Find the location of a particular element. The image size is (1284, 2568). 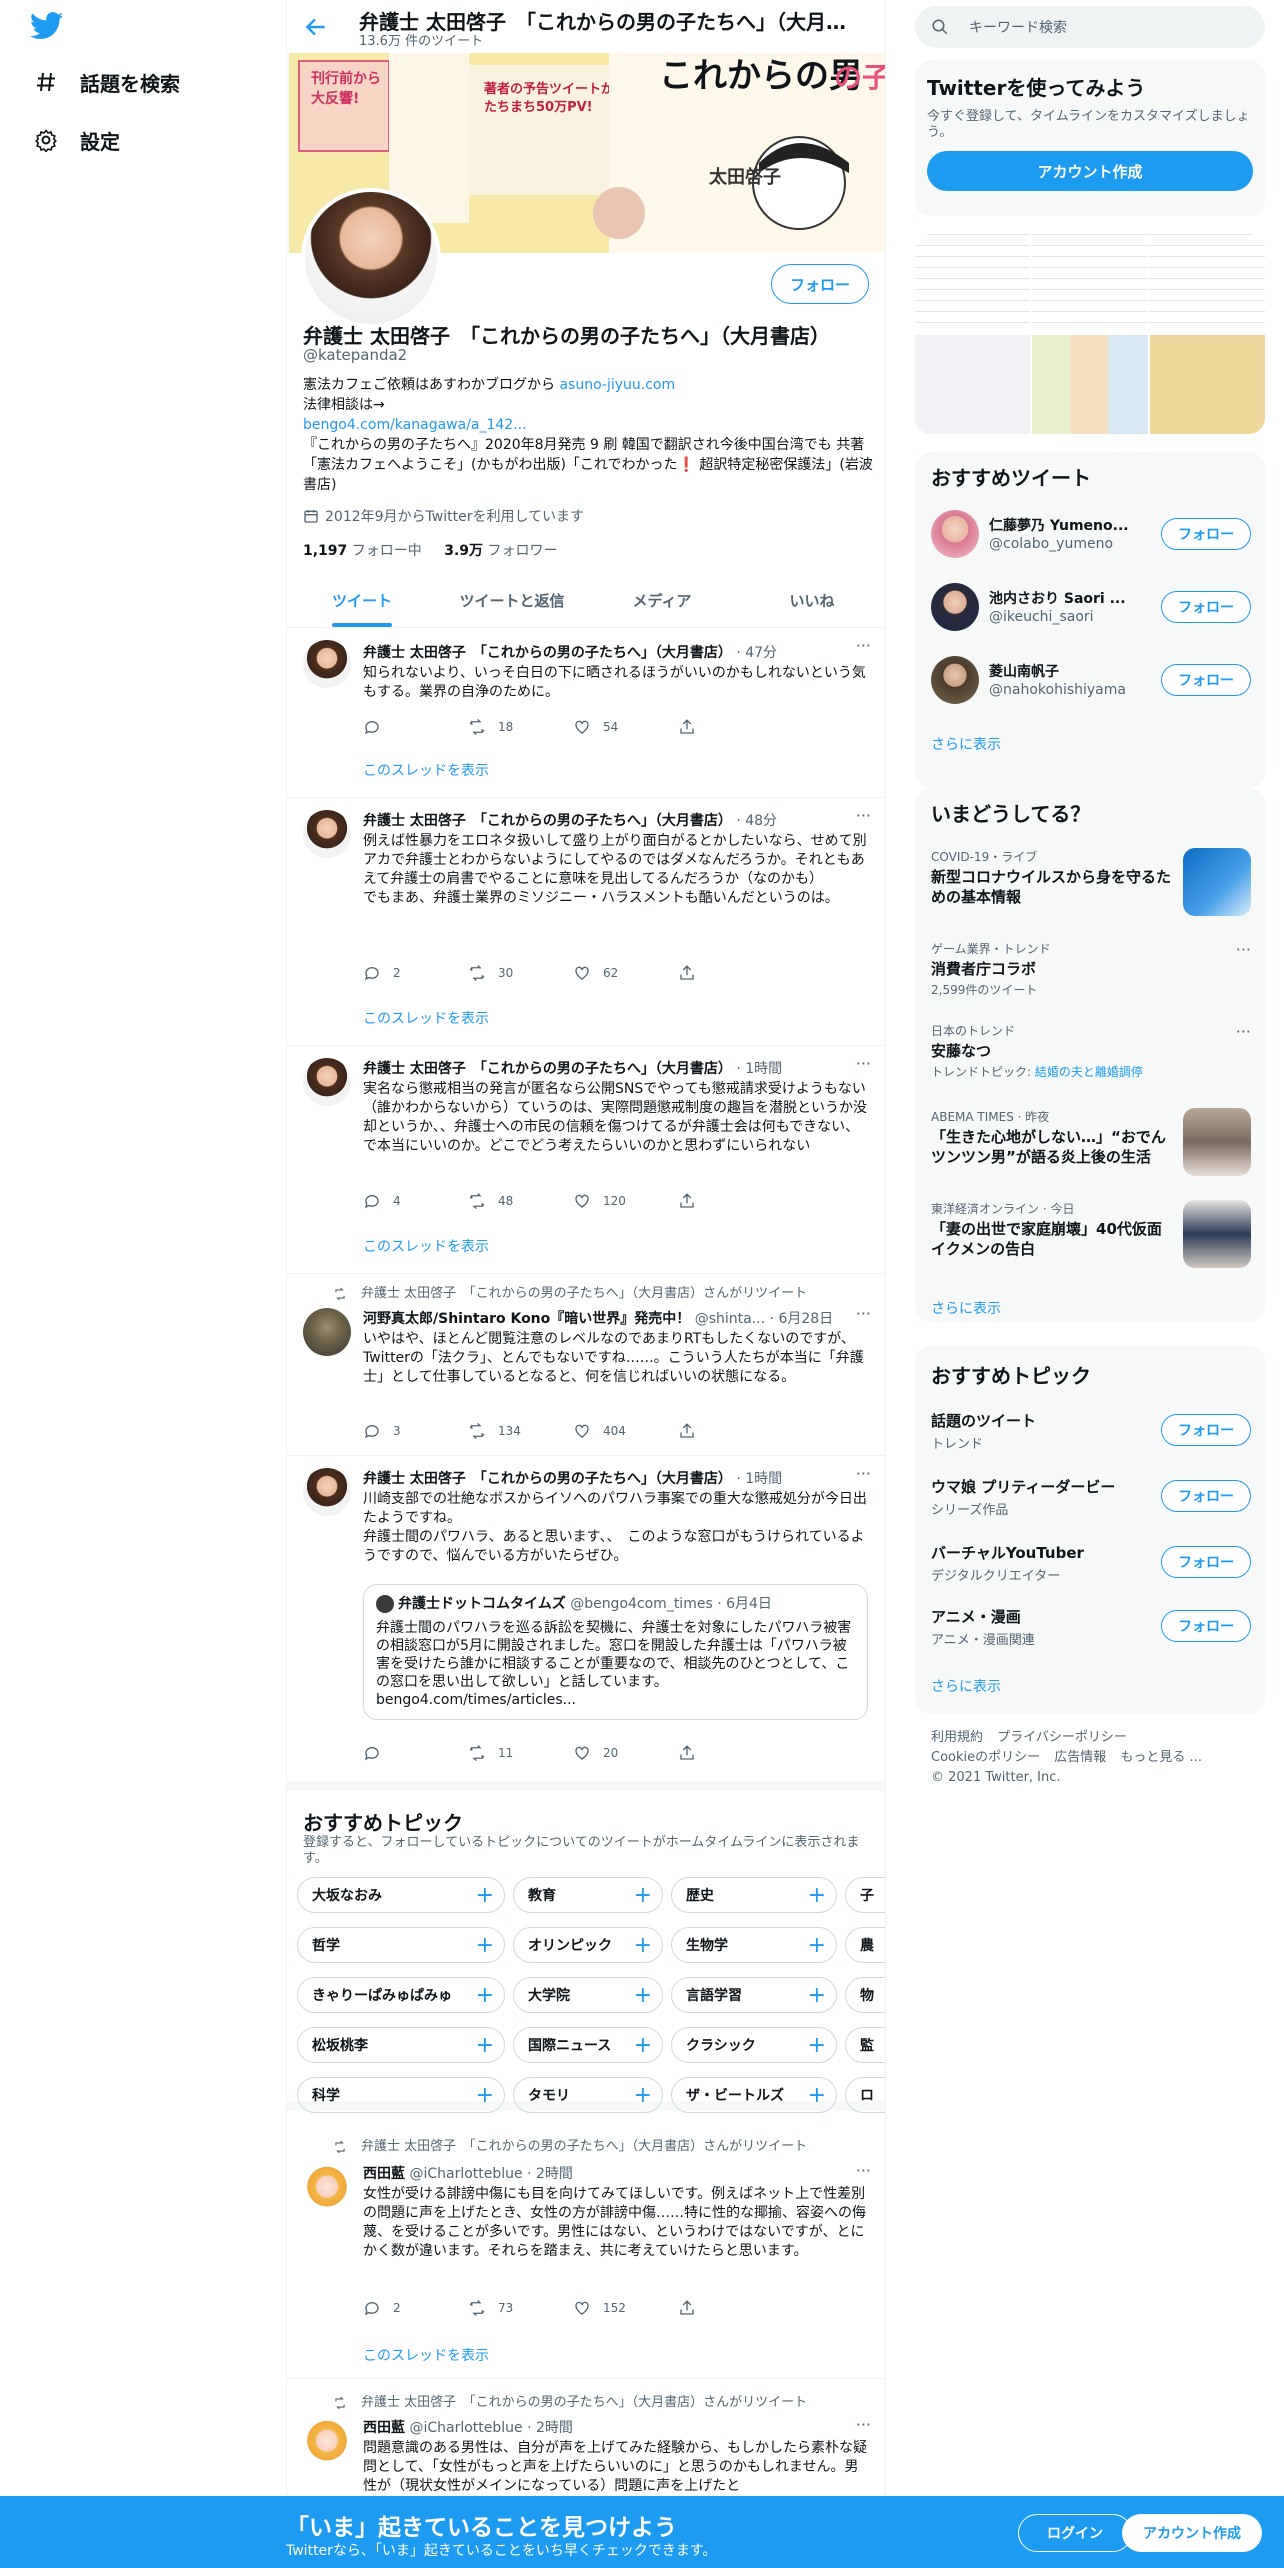

rec-user: 仁藤夢乃 Yumeno... @colabo_yumeno フォロー is located at coordinates (1091, 535).